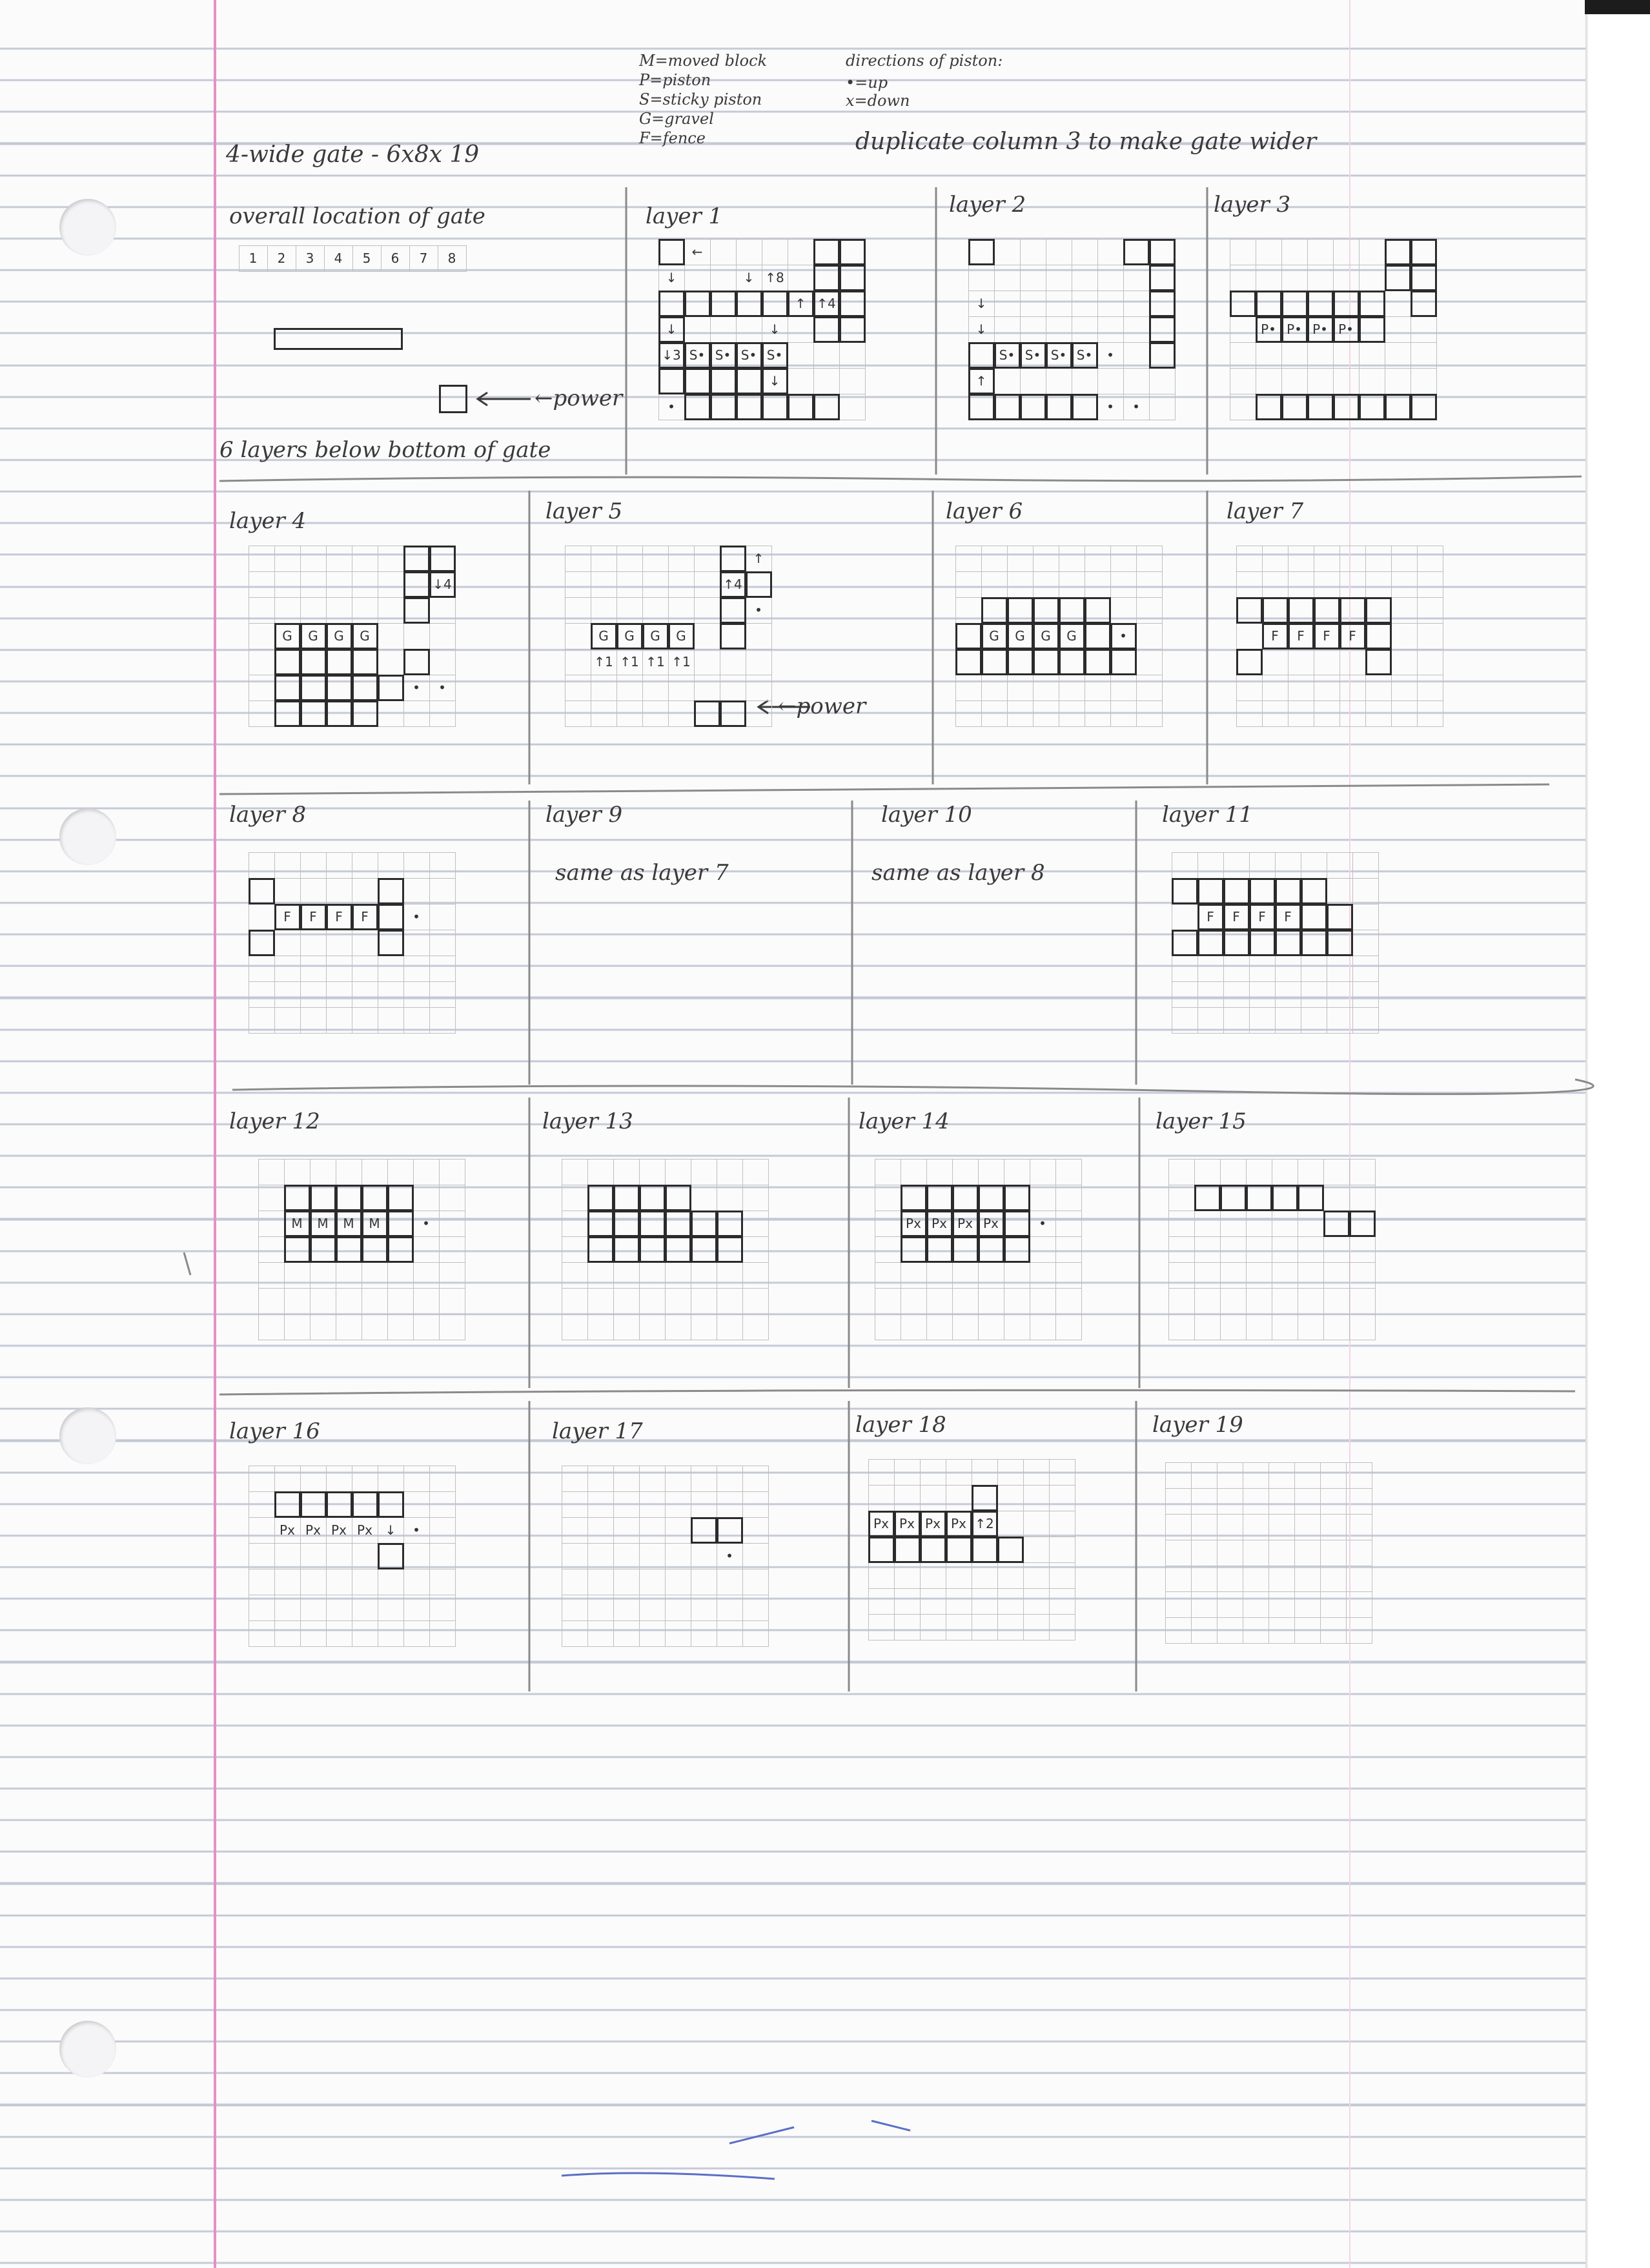  I want to click on annotated-cell: ↑2, so click(984, 1523).